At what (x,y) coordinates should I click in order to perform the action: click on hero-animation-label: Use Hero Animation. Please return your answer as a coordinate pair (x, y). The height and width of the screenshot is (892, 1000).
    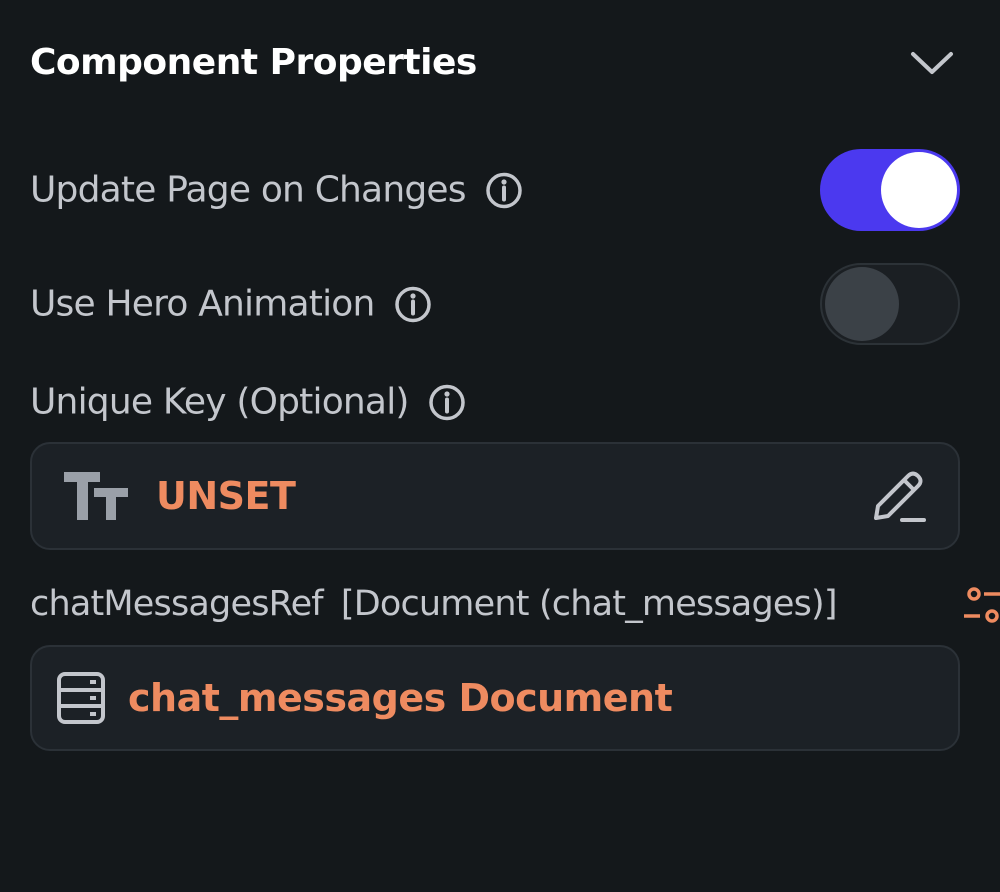
    Looking at the image, I should click on (202, 304).